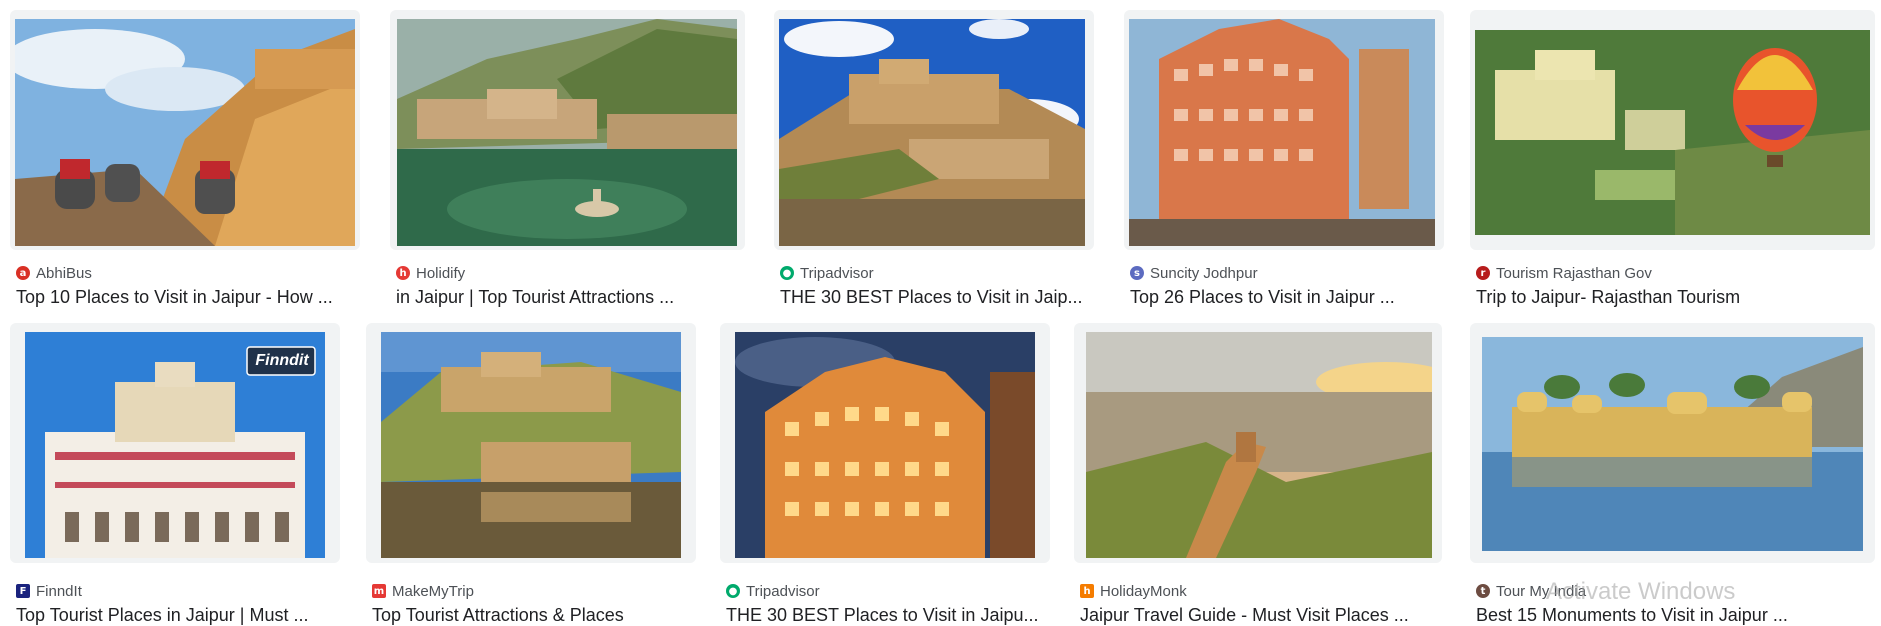 Image resolution: width=1881 pixels, height=626 pixels. Describe the element at coordinates (532, 615) in the screenshot. I see `result-title: Top Tourist Attractions & Places` at that location.